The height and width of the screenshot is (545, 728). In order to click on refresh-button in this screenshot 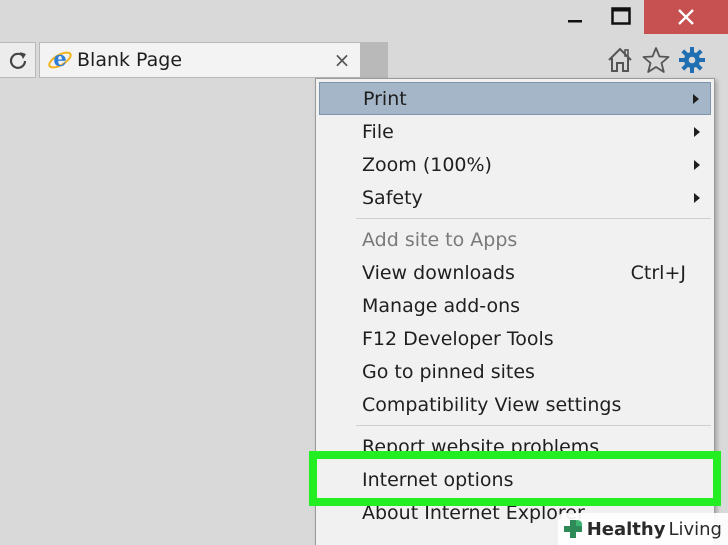, I will do `click(18, 60)`.